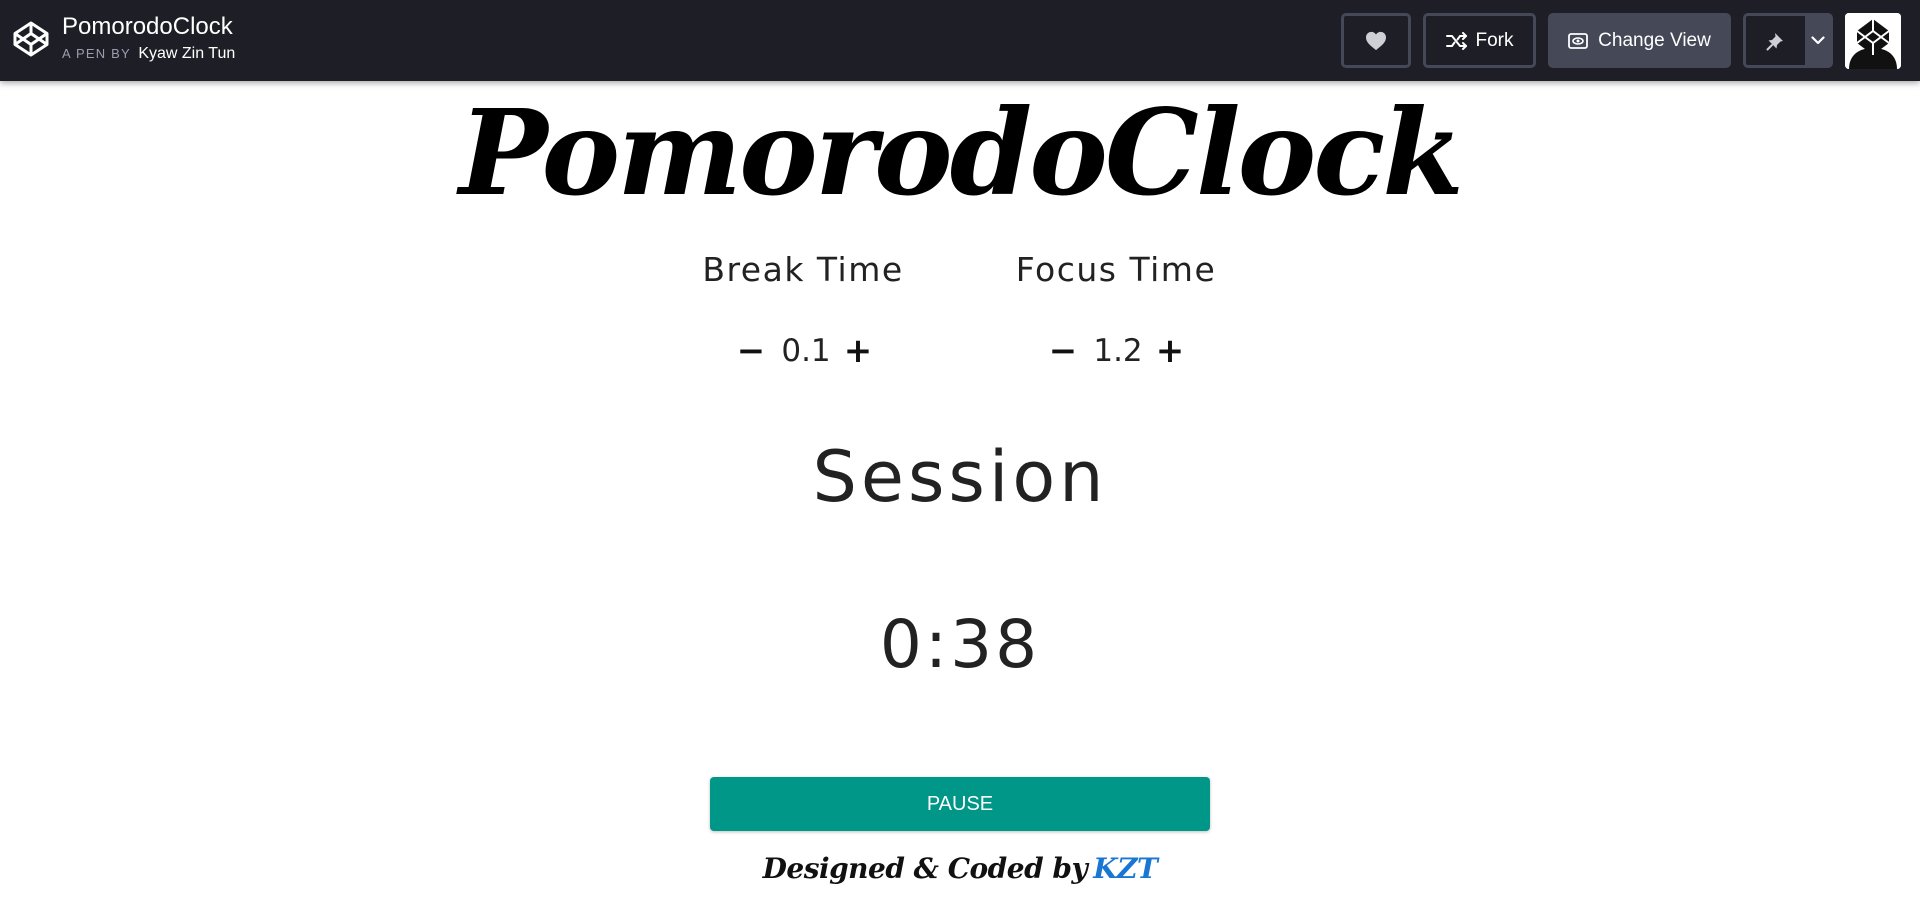  I want to click on pin-button-group, so click(1788, 40).